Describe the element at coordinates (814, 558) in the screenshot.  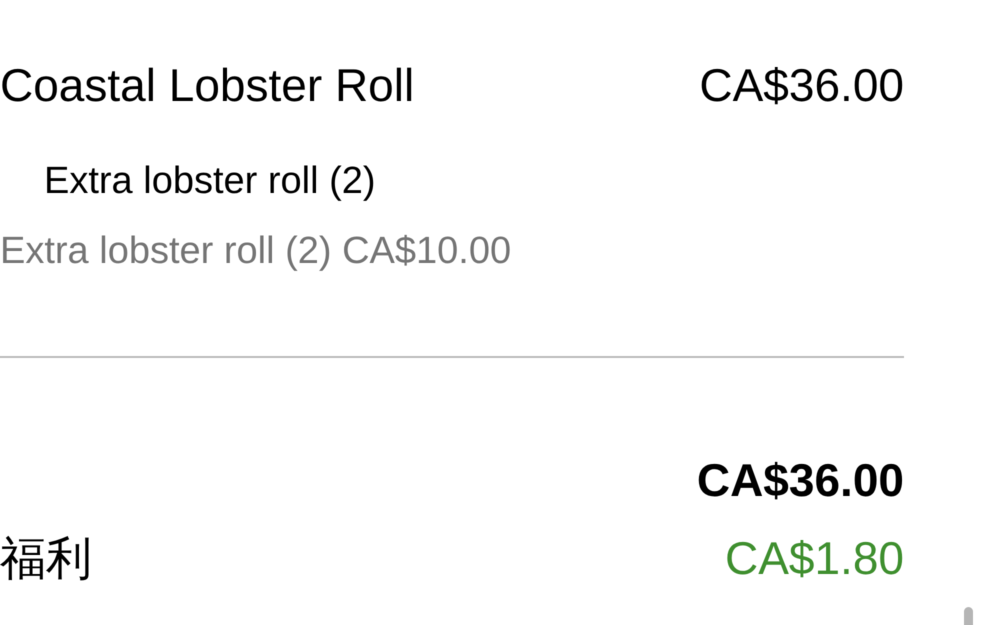
I see `adjustment-amount: CA$1.80` at that location.